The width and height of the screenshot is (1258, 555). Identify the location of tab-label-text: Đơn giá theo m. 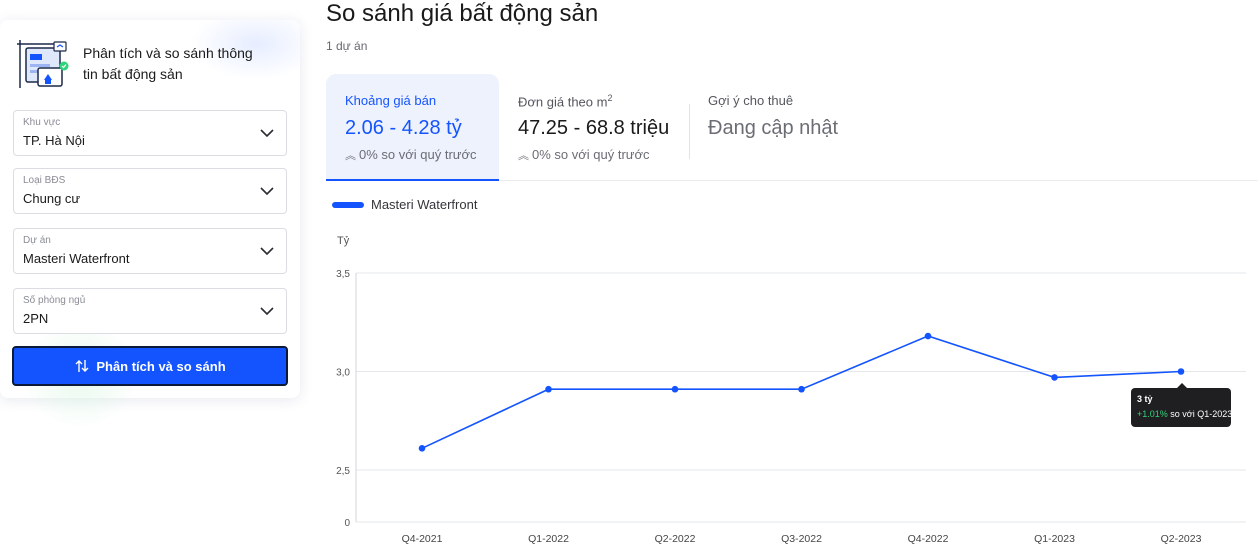
(563, 102).